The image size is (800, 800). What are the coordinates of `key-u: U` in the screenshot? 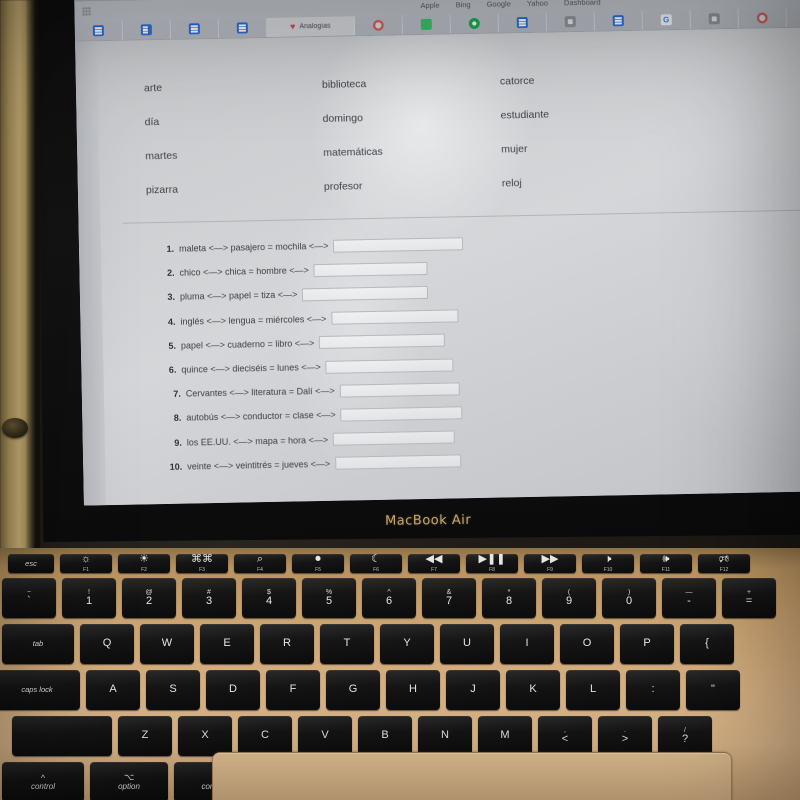 It's located at (467, 644).